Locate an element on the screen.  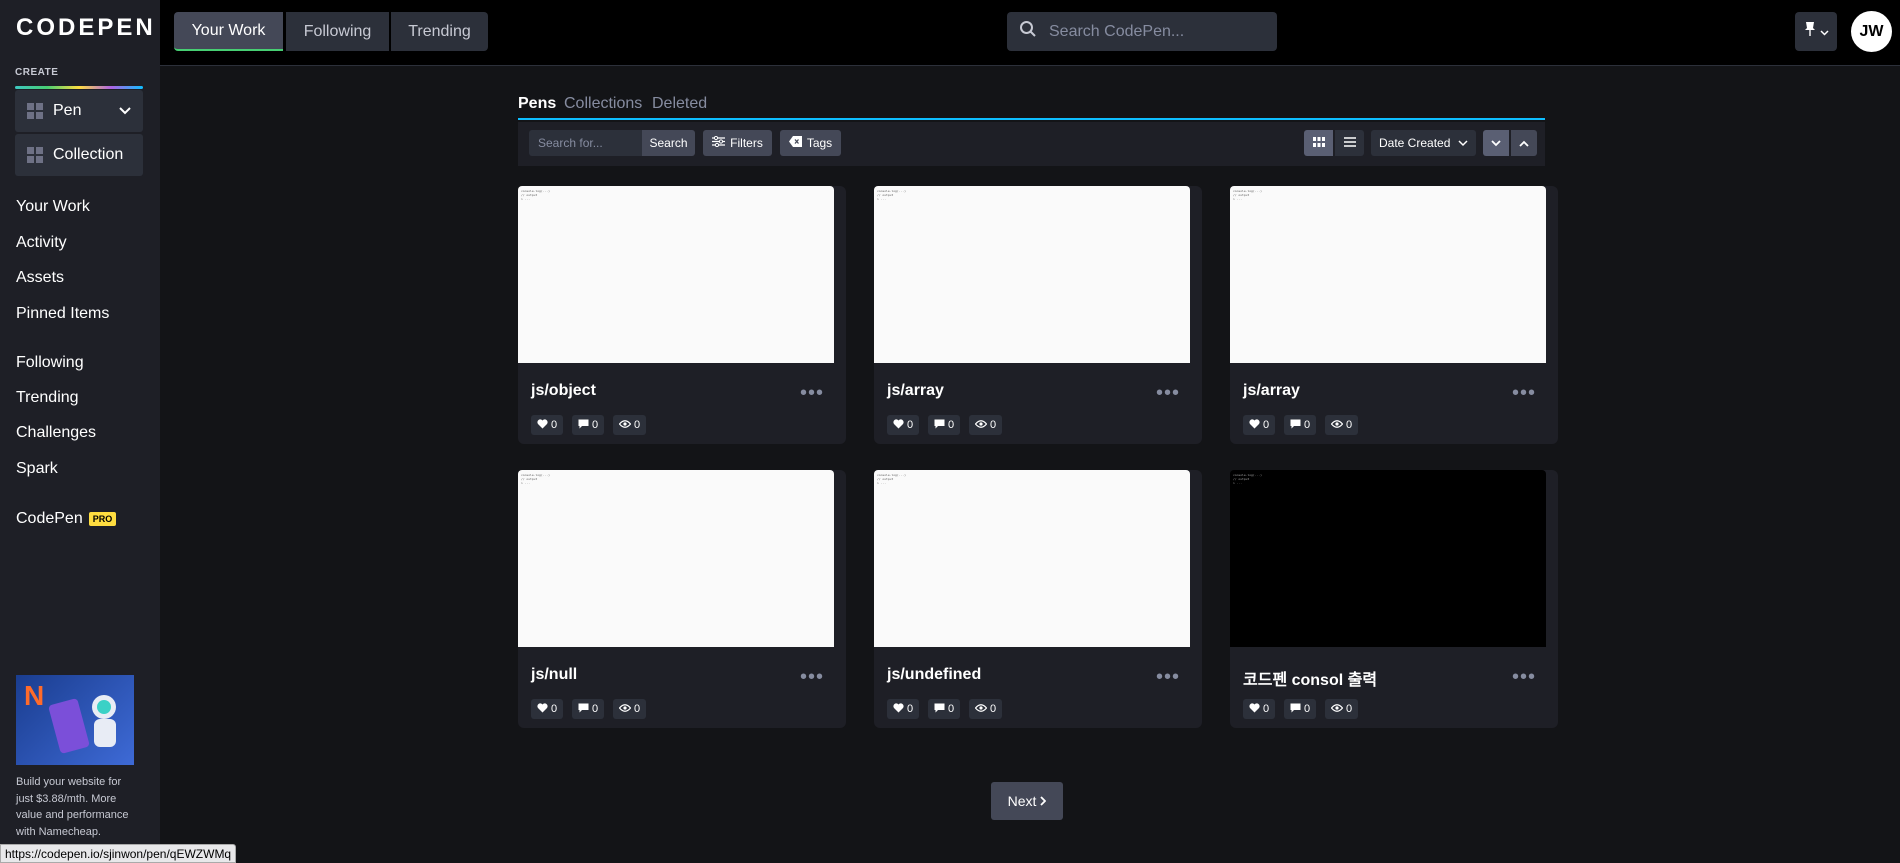
pen-title: 코드펜 consol 출력 is located at coordinates (1310, 678).